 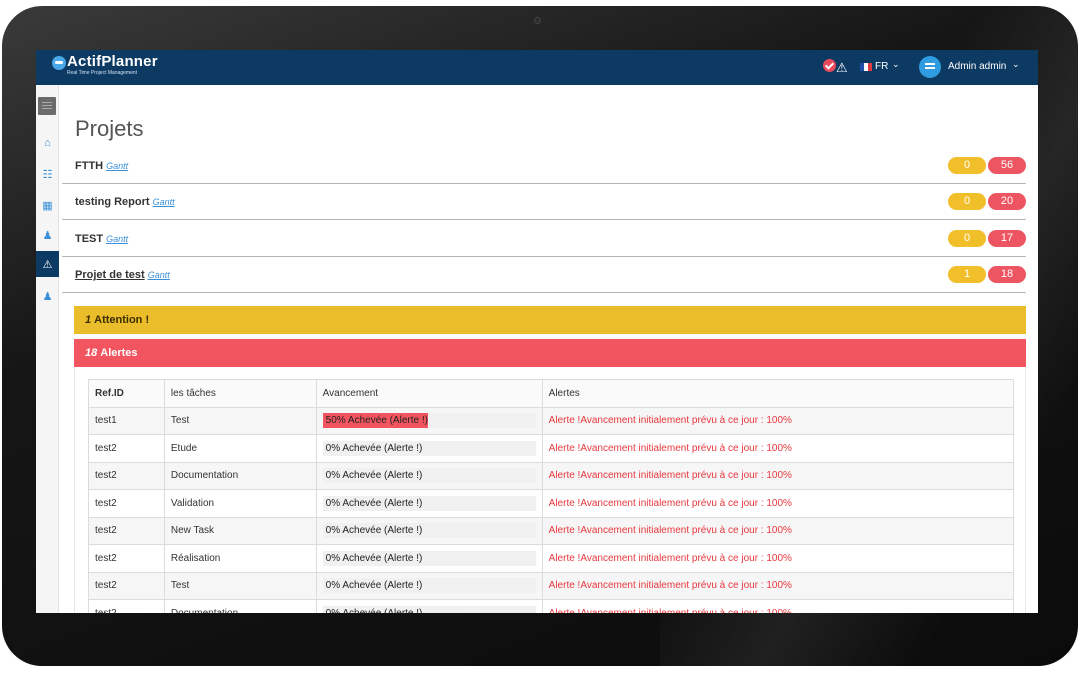 What do you see at coordinates (47, 143) in the screenshot?
I see `home-icon: ⌂` at bounding box center [47, 143].